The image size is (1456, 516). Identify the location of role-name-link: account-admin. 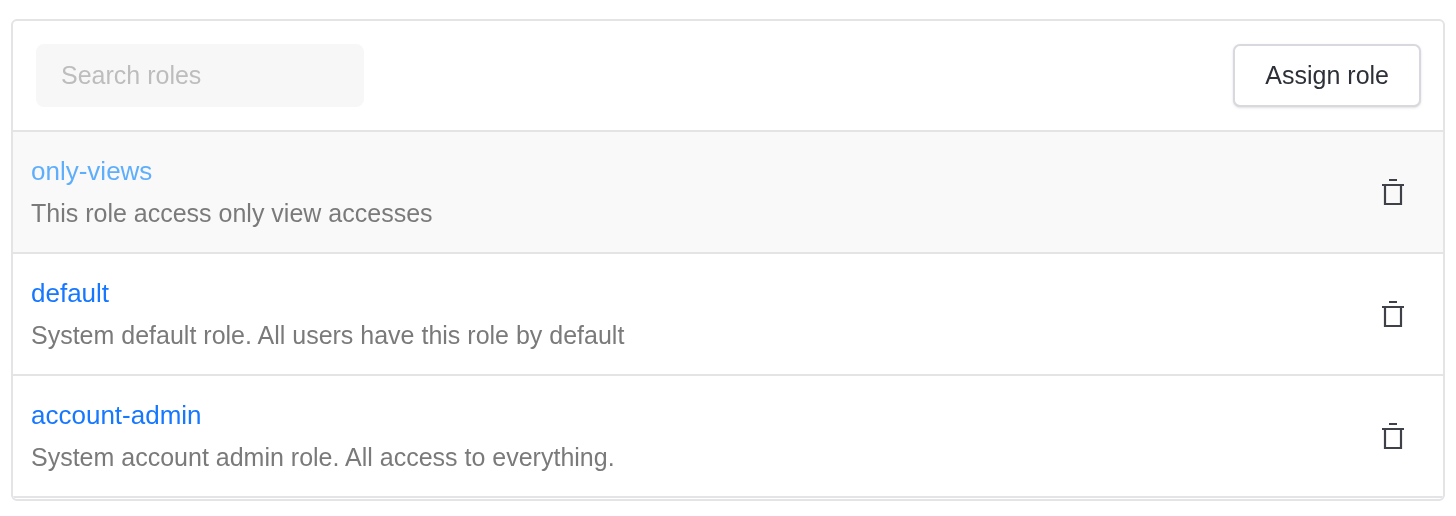
(116, 415).